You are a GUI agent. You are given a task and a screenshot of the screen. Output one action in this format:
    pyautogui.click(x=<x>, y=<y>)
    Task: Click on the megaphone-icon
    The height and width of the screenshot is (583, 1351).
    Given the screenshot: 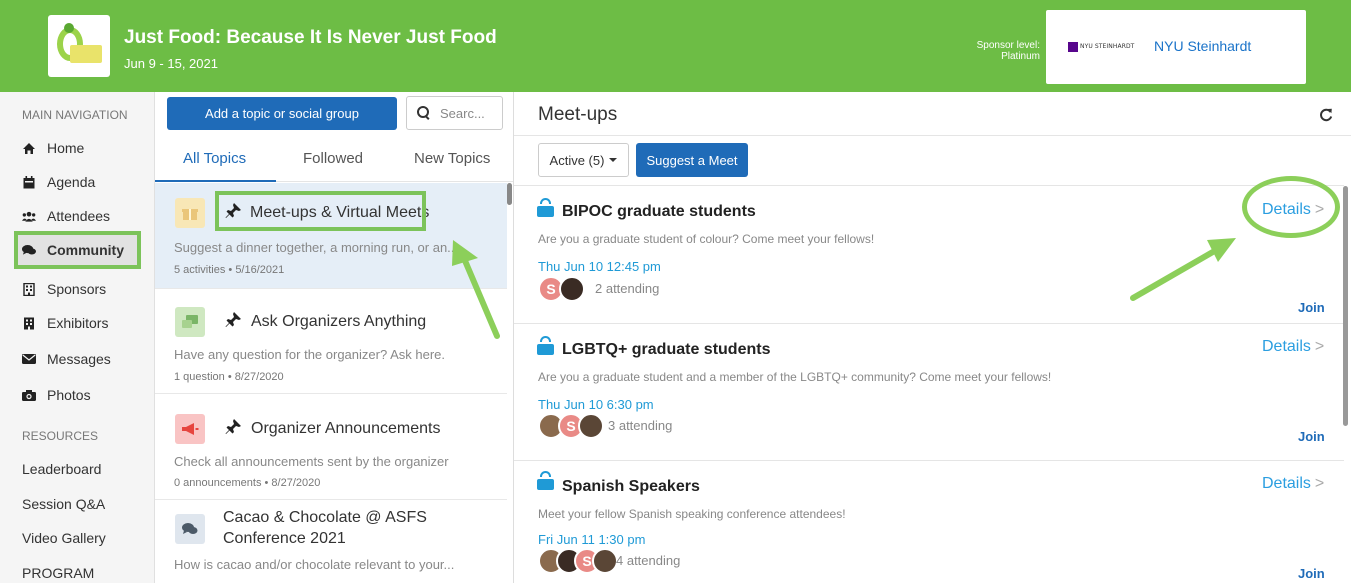 What is the action you would take?
    pyautogui.click(x=190, y=429)
    